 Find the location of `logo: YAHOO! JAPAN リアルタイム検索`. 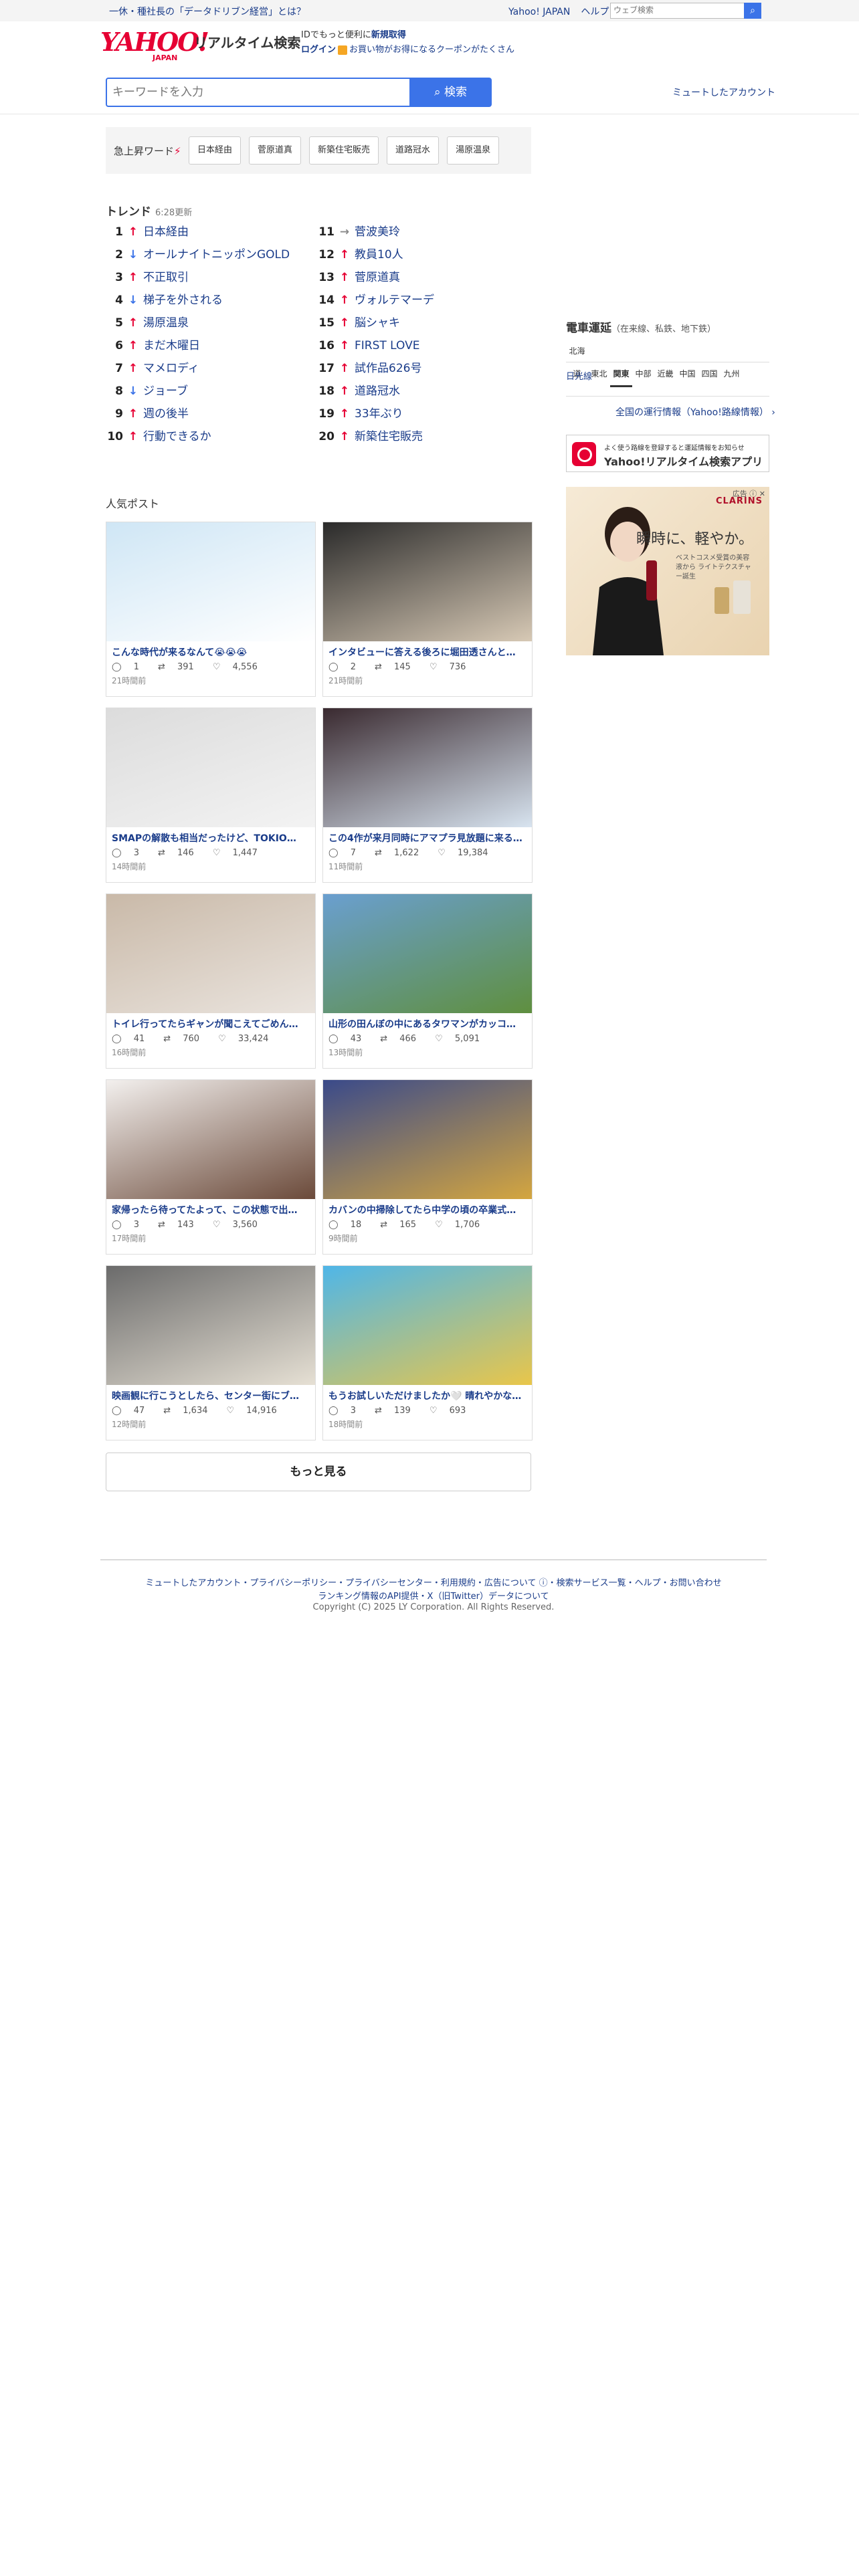

logo: YAHOO! JAPAN リアルタイム検索 is located at coordinates (200, 44).